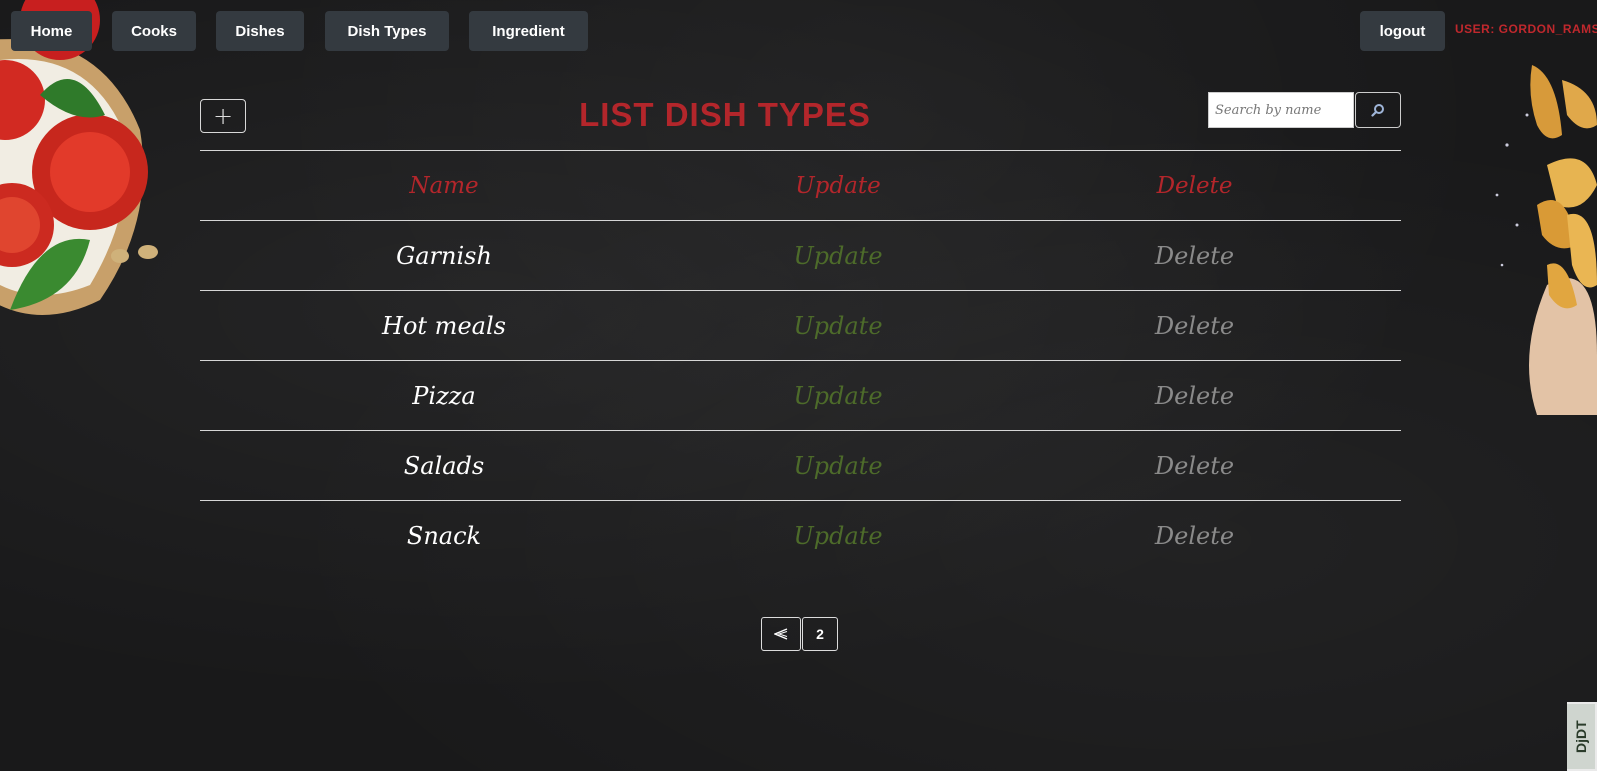 The height and width of the screenshot is (771, 1597). I want to click on page-number-button: 2, so click(820, 634).